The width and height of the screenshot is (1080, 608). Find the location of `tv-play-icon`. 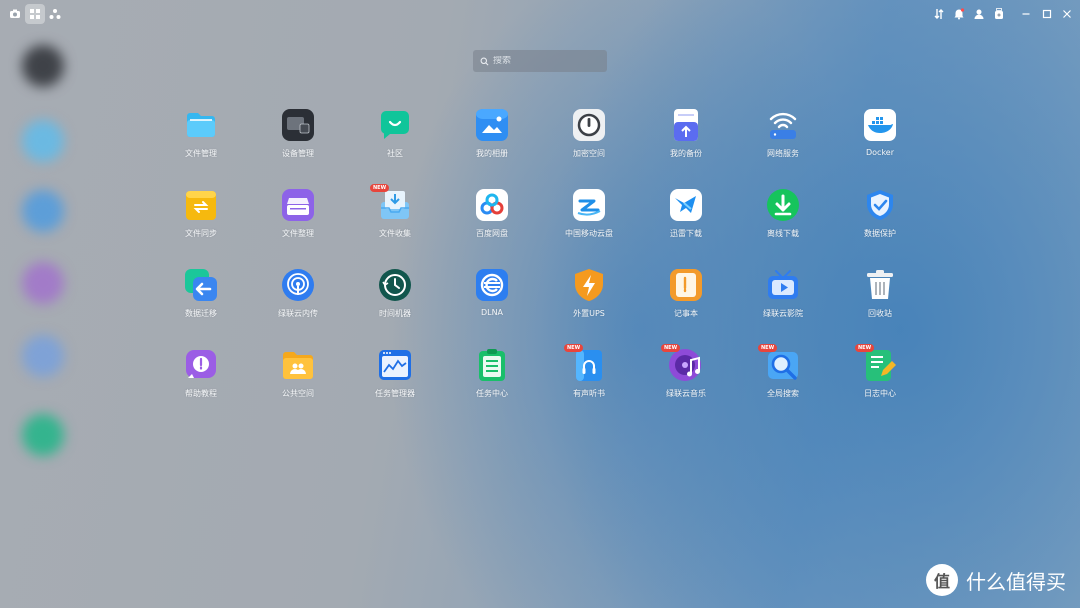

tv-play-icon is located at coordinates (783, 285).